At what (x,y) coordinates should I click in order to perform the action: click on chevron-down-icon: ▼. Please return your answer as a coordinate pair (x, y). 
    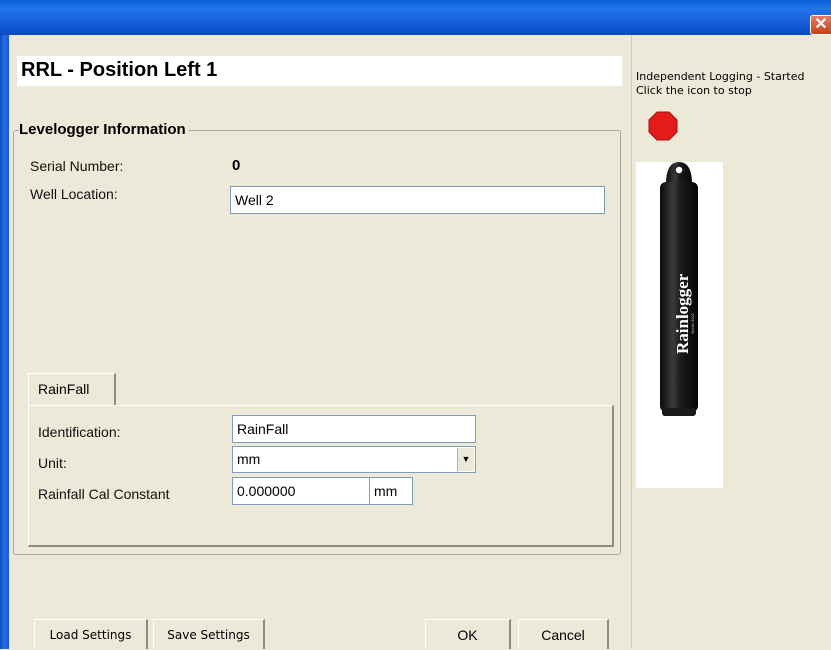
    Looking at the image, I should click on (465, 459).